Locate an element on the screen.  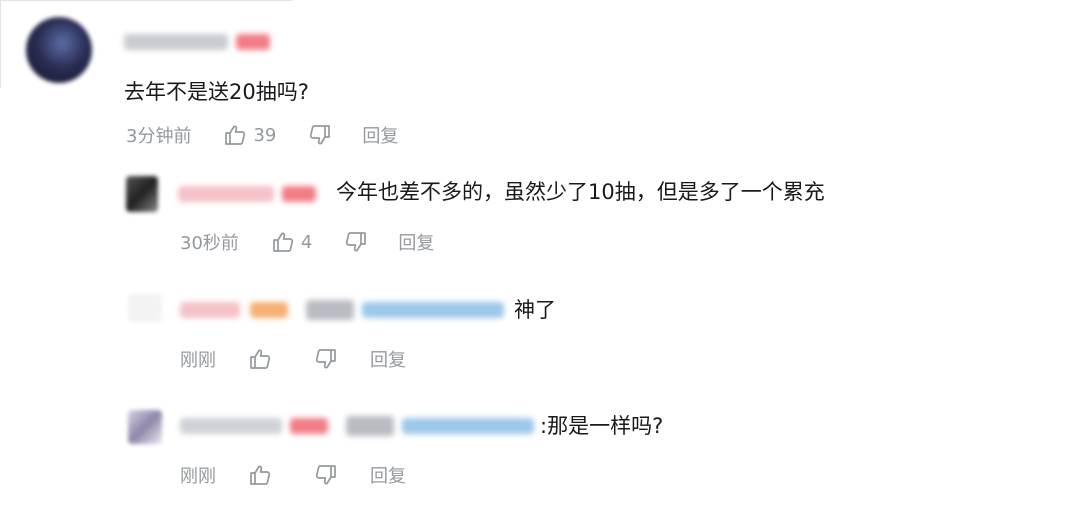
reply-actions: 30秒前 4 回复 is located at coordinates (307, 242).